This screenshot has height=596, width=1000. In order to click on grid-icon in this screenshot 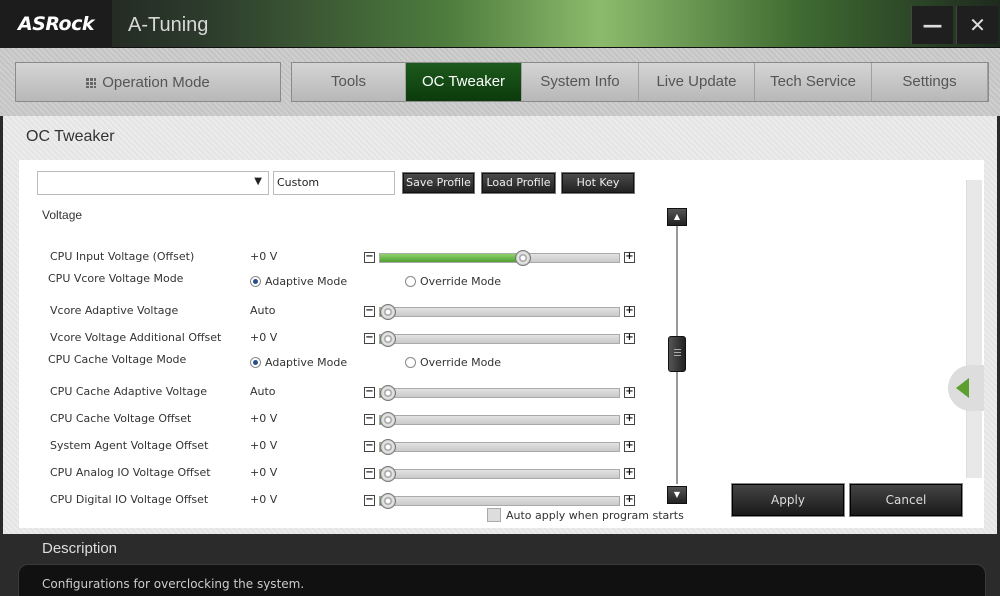, I will do `click(91, 83)`.